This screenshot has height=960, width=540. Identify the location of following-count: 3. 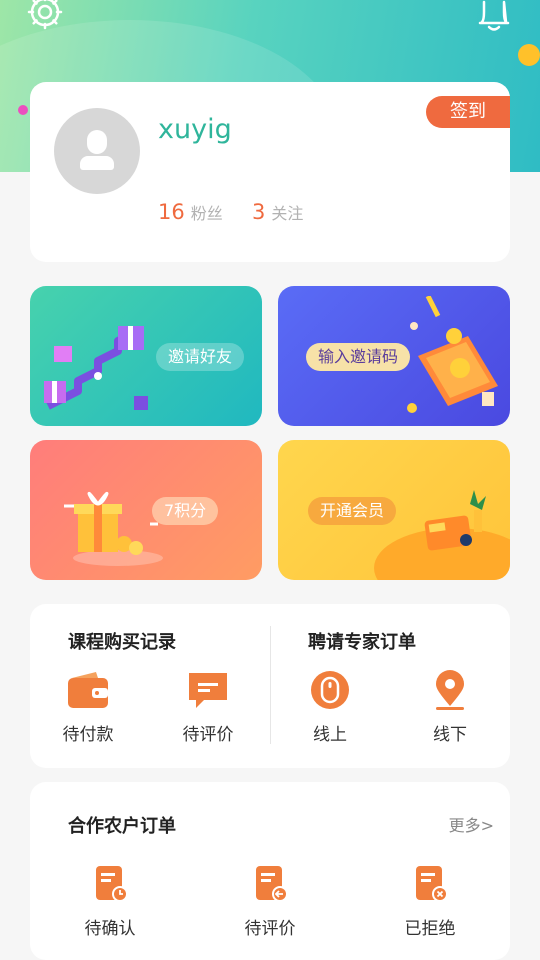
(259, 212).